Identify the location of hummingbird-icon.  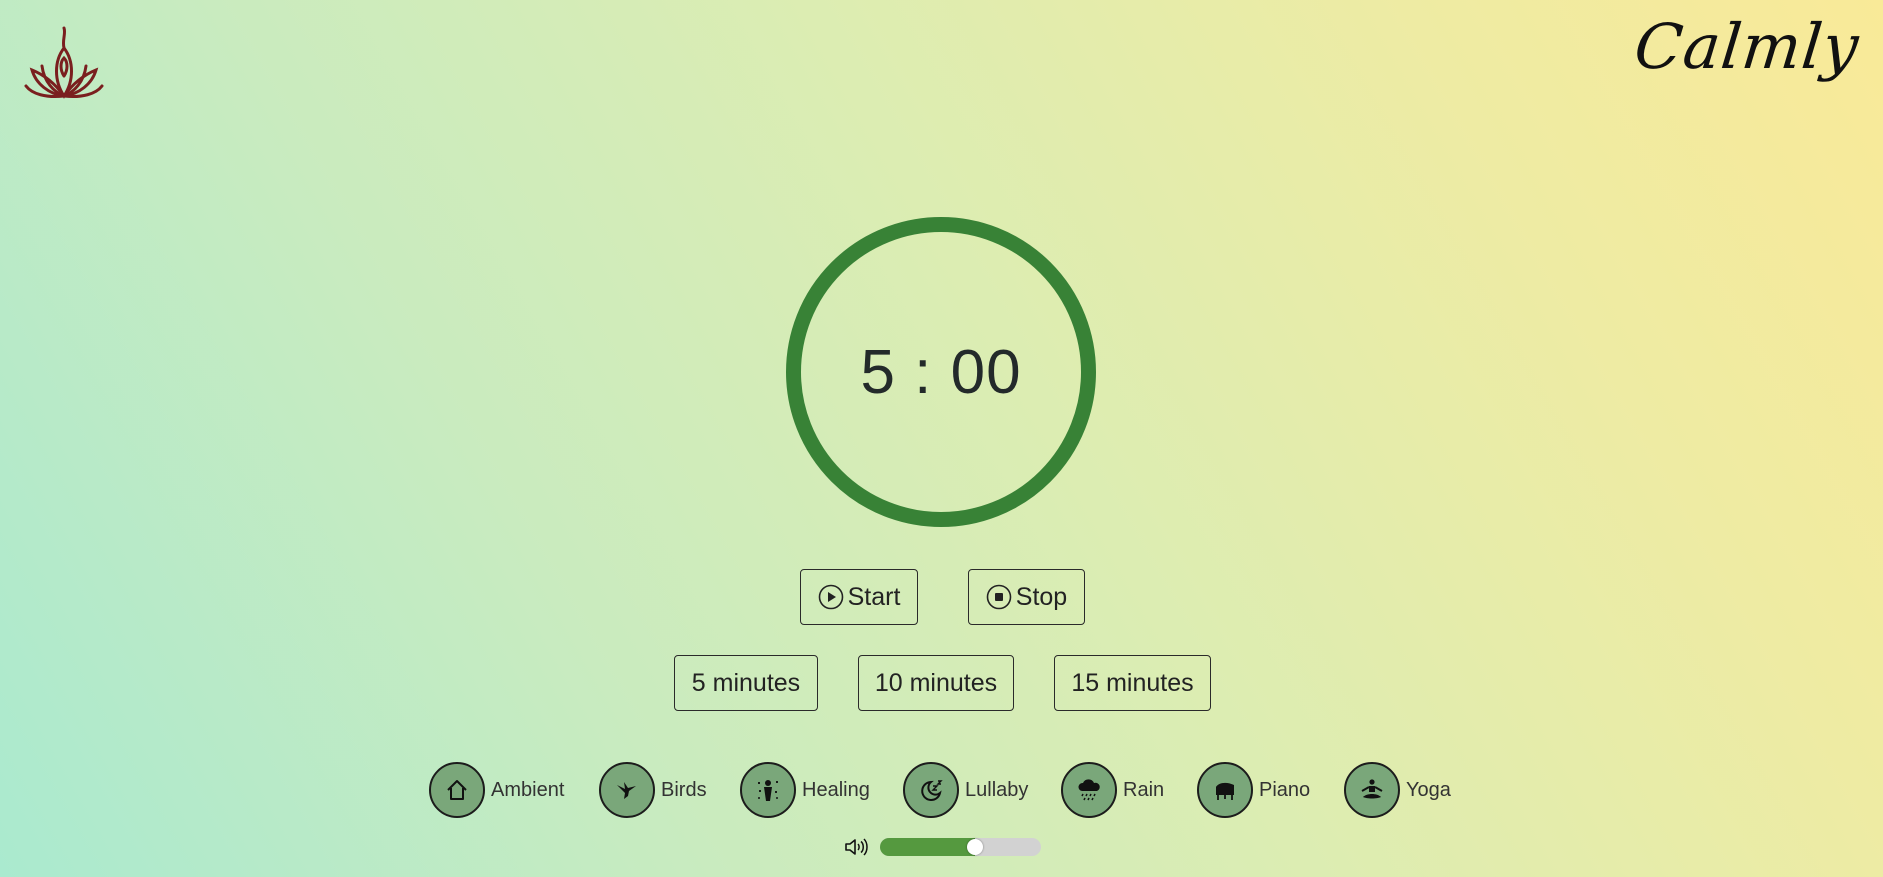
(626, 790).